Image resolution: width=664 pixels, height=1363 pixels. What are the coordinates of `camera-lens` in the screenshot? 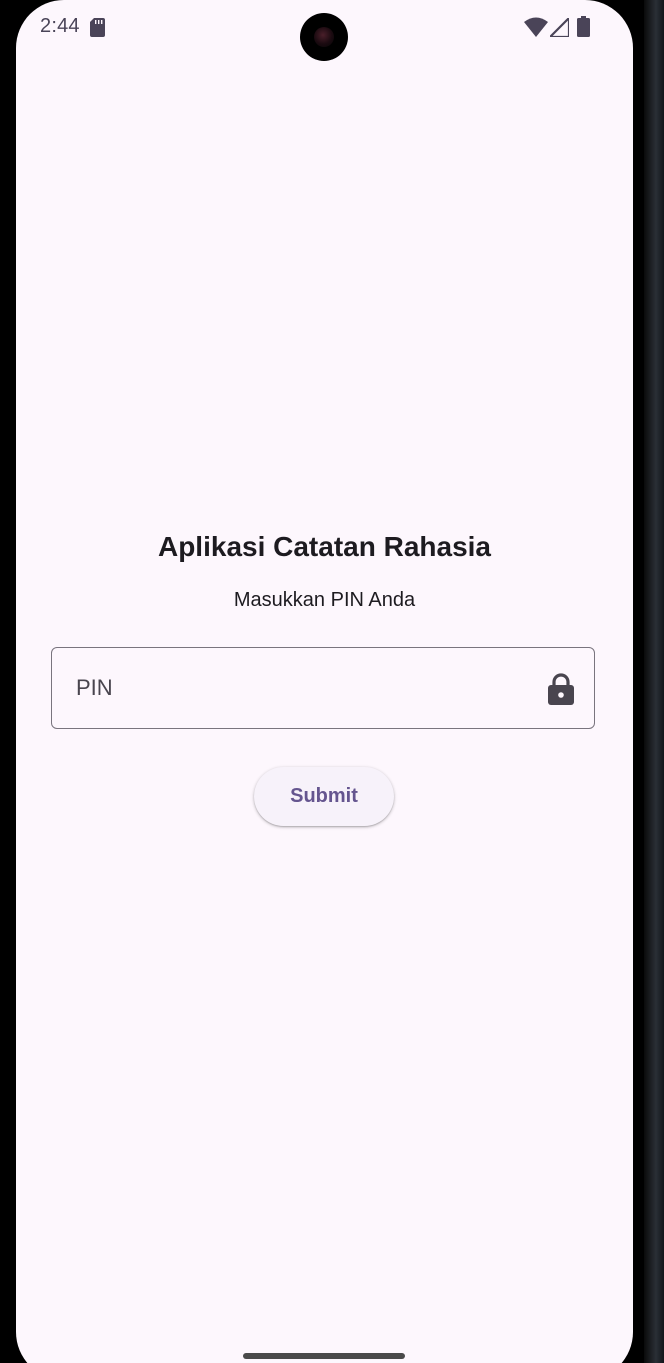 It's located at (324, 37).